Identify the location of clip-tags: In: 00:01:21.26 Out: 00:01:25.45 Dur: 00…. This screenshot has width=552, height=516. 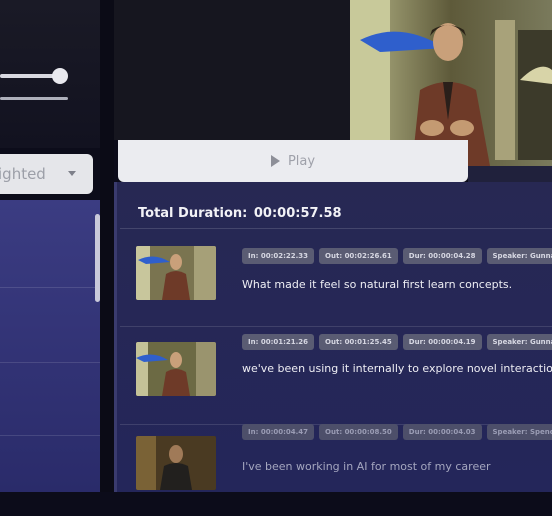
(397, 342).